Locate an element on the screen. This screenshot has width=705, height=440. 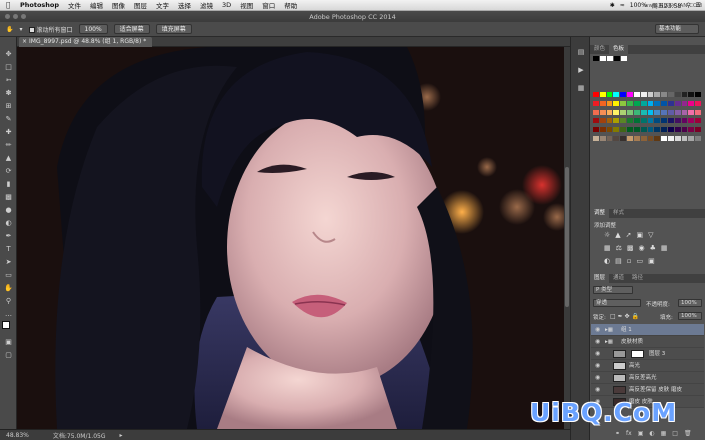
hand-tool-icon: ✋ is located at coordinates (8, 288).